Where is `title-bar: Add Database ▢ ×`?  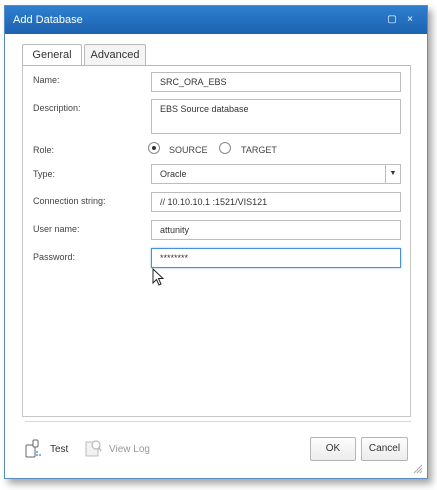 title-bar: Add Database ▢ × is located at coordinates (216, 20).